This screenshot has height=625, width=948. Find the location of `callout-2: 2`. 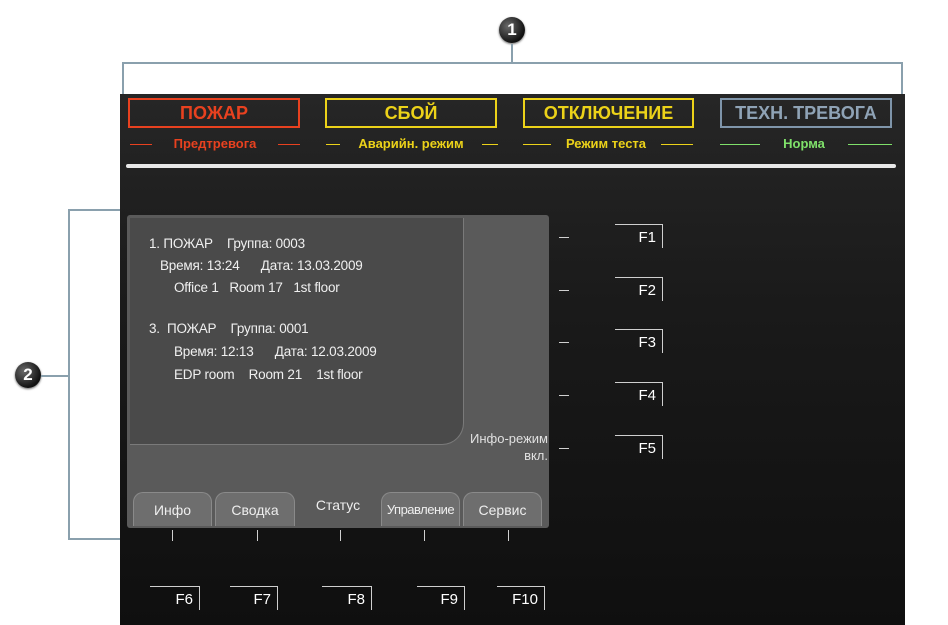

callout-2: 2 is located at coordinates (28, 375).